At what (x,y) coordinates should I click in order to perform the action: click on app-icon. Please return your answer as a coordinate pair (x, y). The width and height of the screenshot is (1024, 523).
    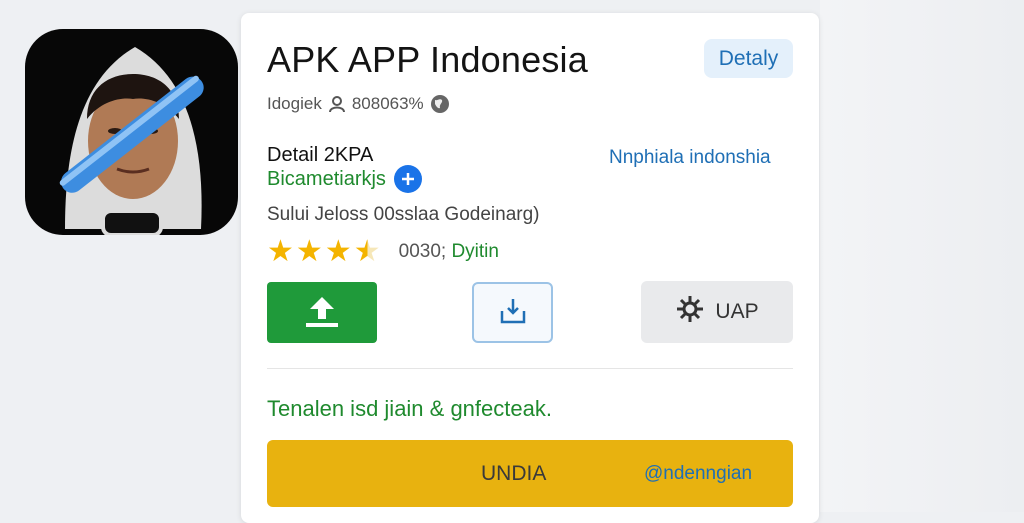
    Looking at the image, I should click on (131, 132).